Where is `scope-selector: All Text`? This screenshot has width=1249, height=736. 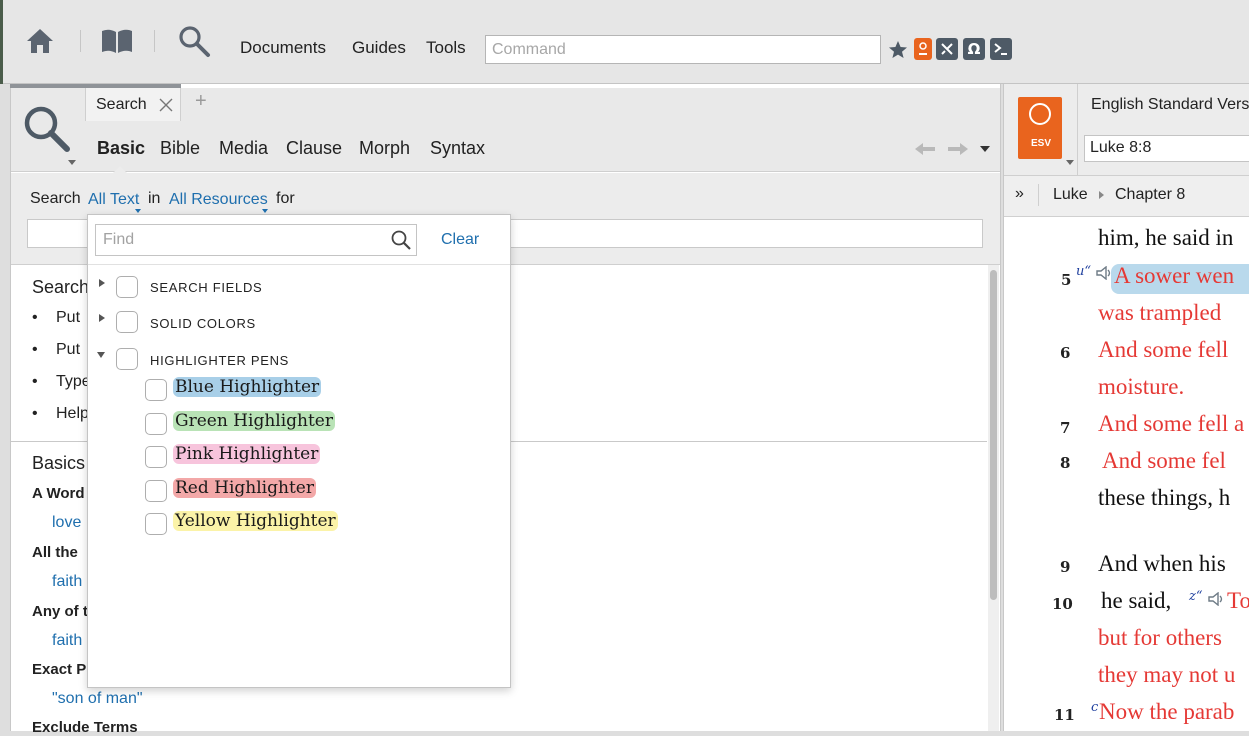 scope-selector: All Text is located at coordinates (113, 200).